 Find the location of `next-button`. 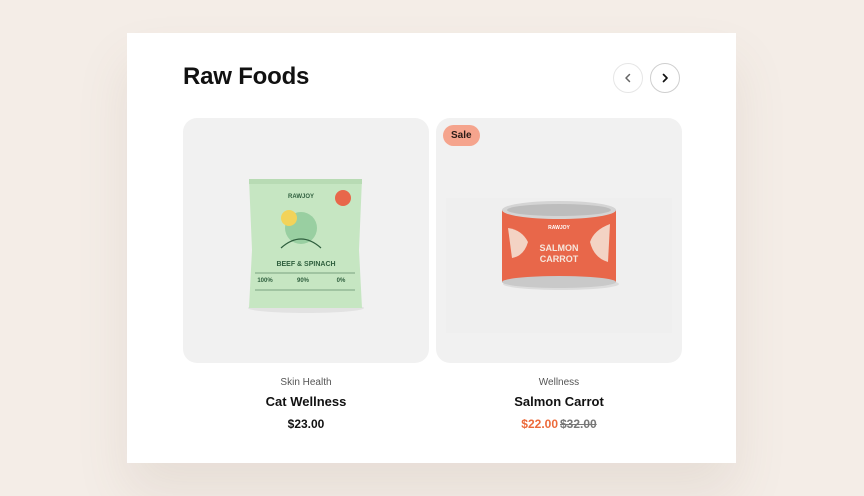

next-button is located at coordinates (665, 78).